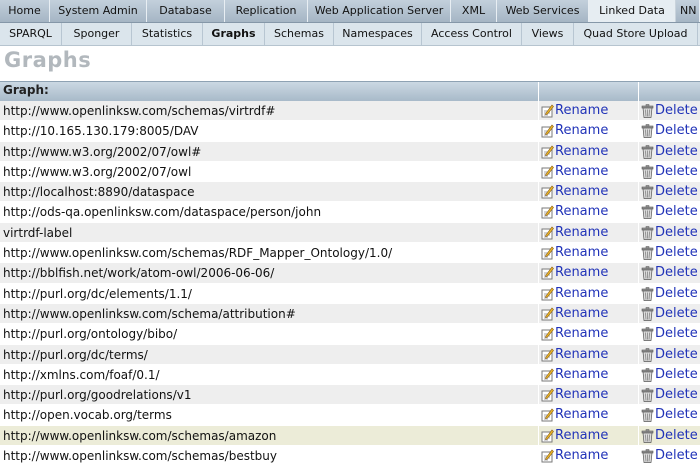 This screenshot has height=470, width=700. Describe the element at coordinates (167, 34) in the screenshot. I see `subtab-statistics: Statistics` at that location.